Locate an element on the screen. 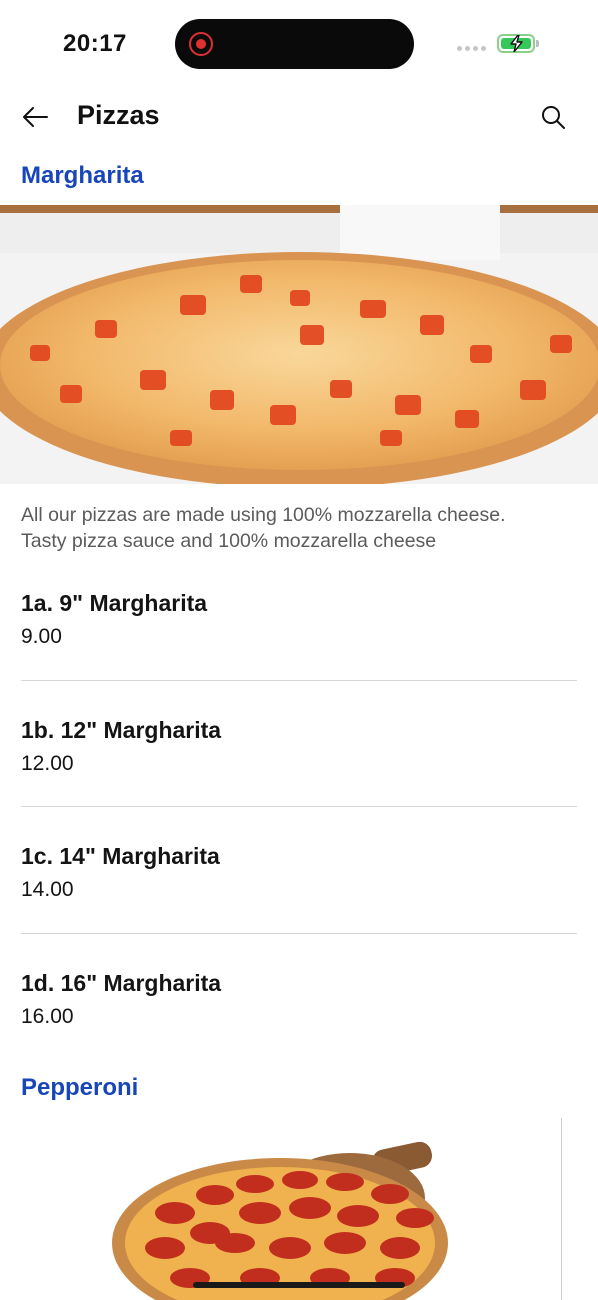  item-name: 1a. 9" Margharita is located at coordinates (114, 603).